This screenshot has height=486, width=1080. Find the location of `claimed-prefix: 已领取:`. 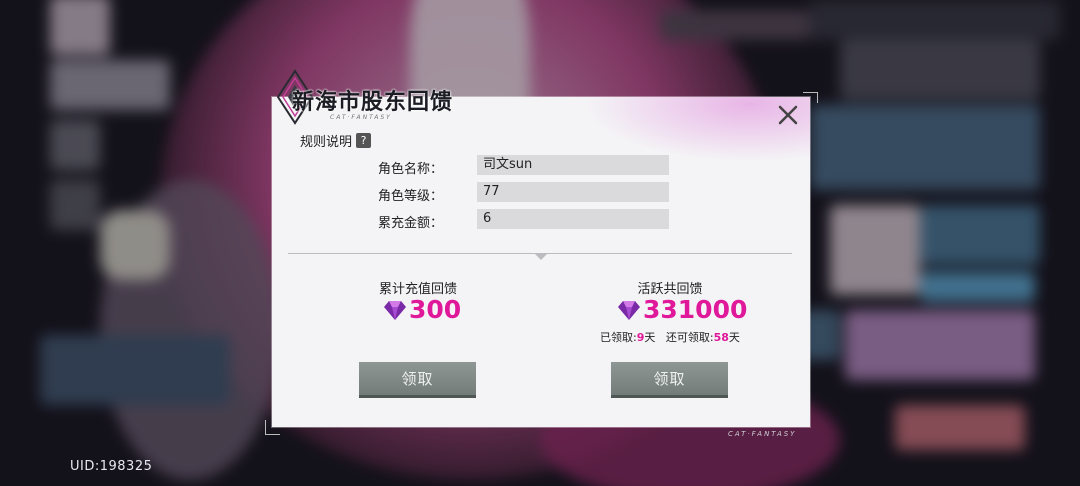

claimed-prefix: 已领取: is located at coordinates (618, 337).